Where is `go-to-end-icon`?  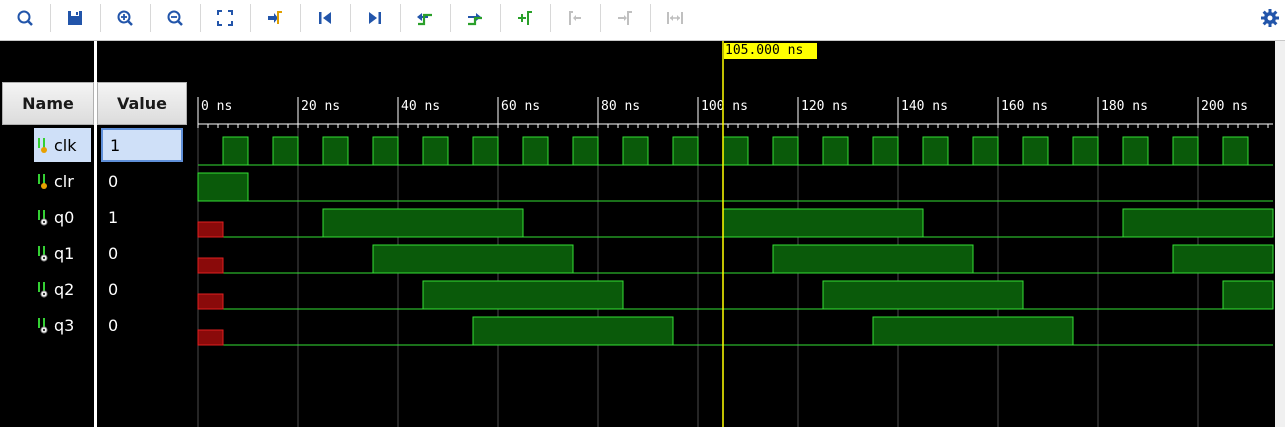 go-to-end-icon is located at coordinates (375, 18).